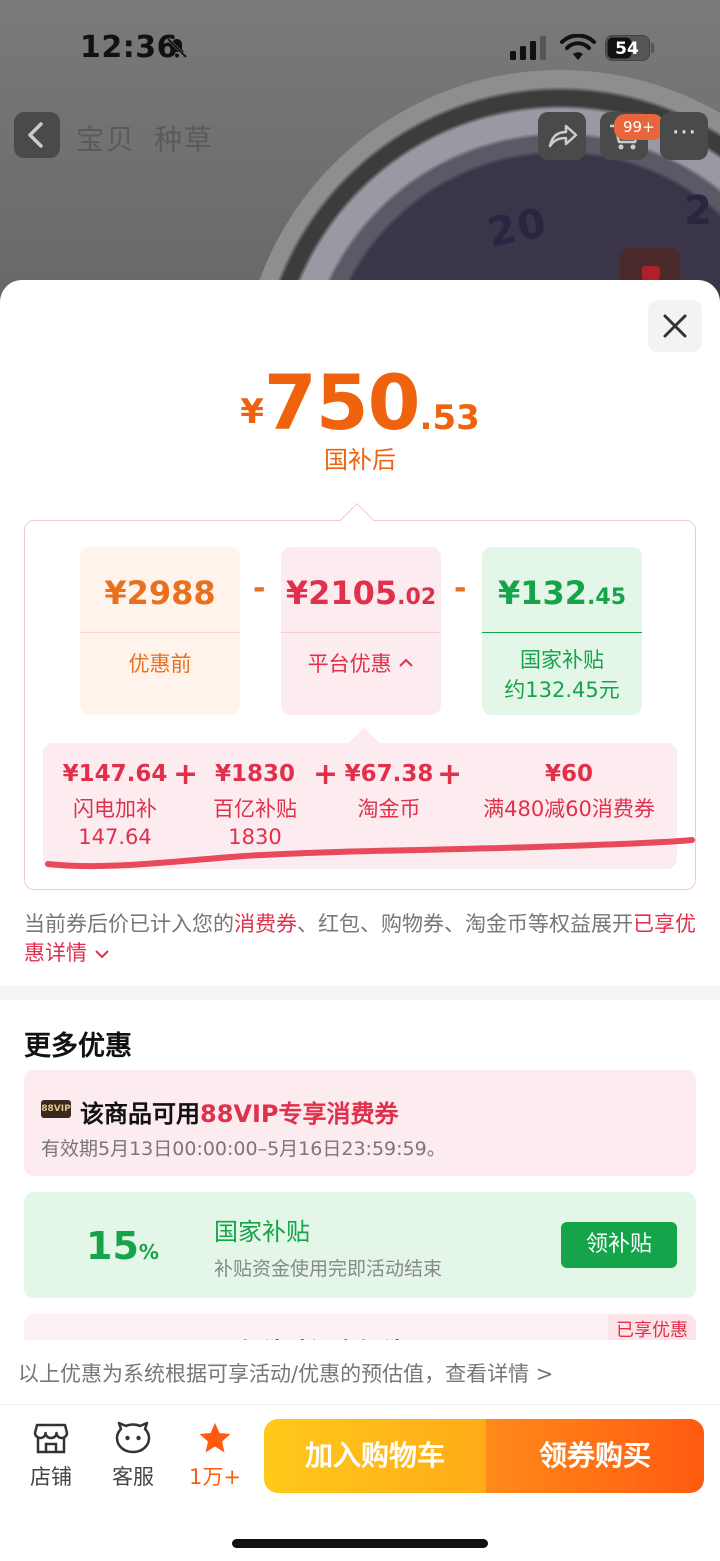 The height and width of the screenshot is (1561, 720). What do you see at coordinates (299, 1114) in the screenshot?
I see `vip-title-highlight: 88VIP专享消费券` at bounding box center [299, 1114].